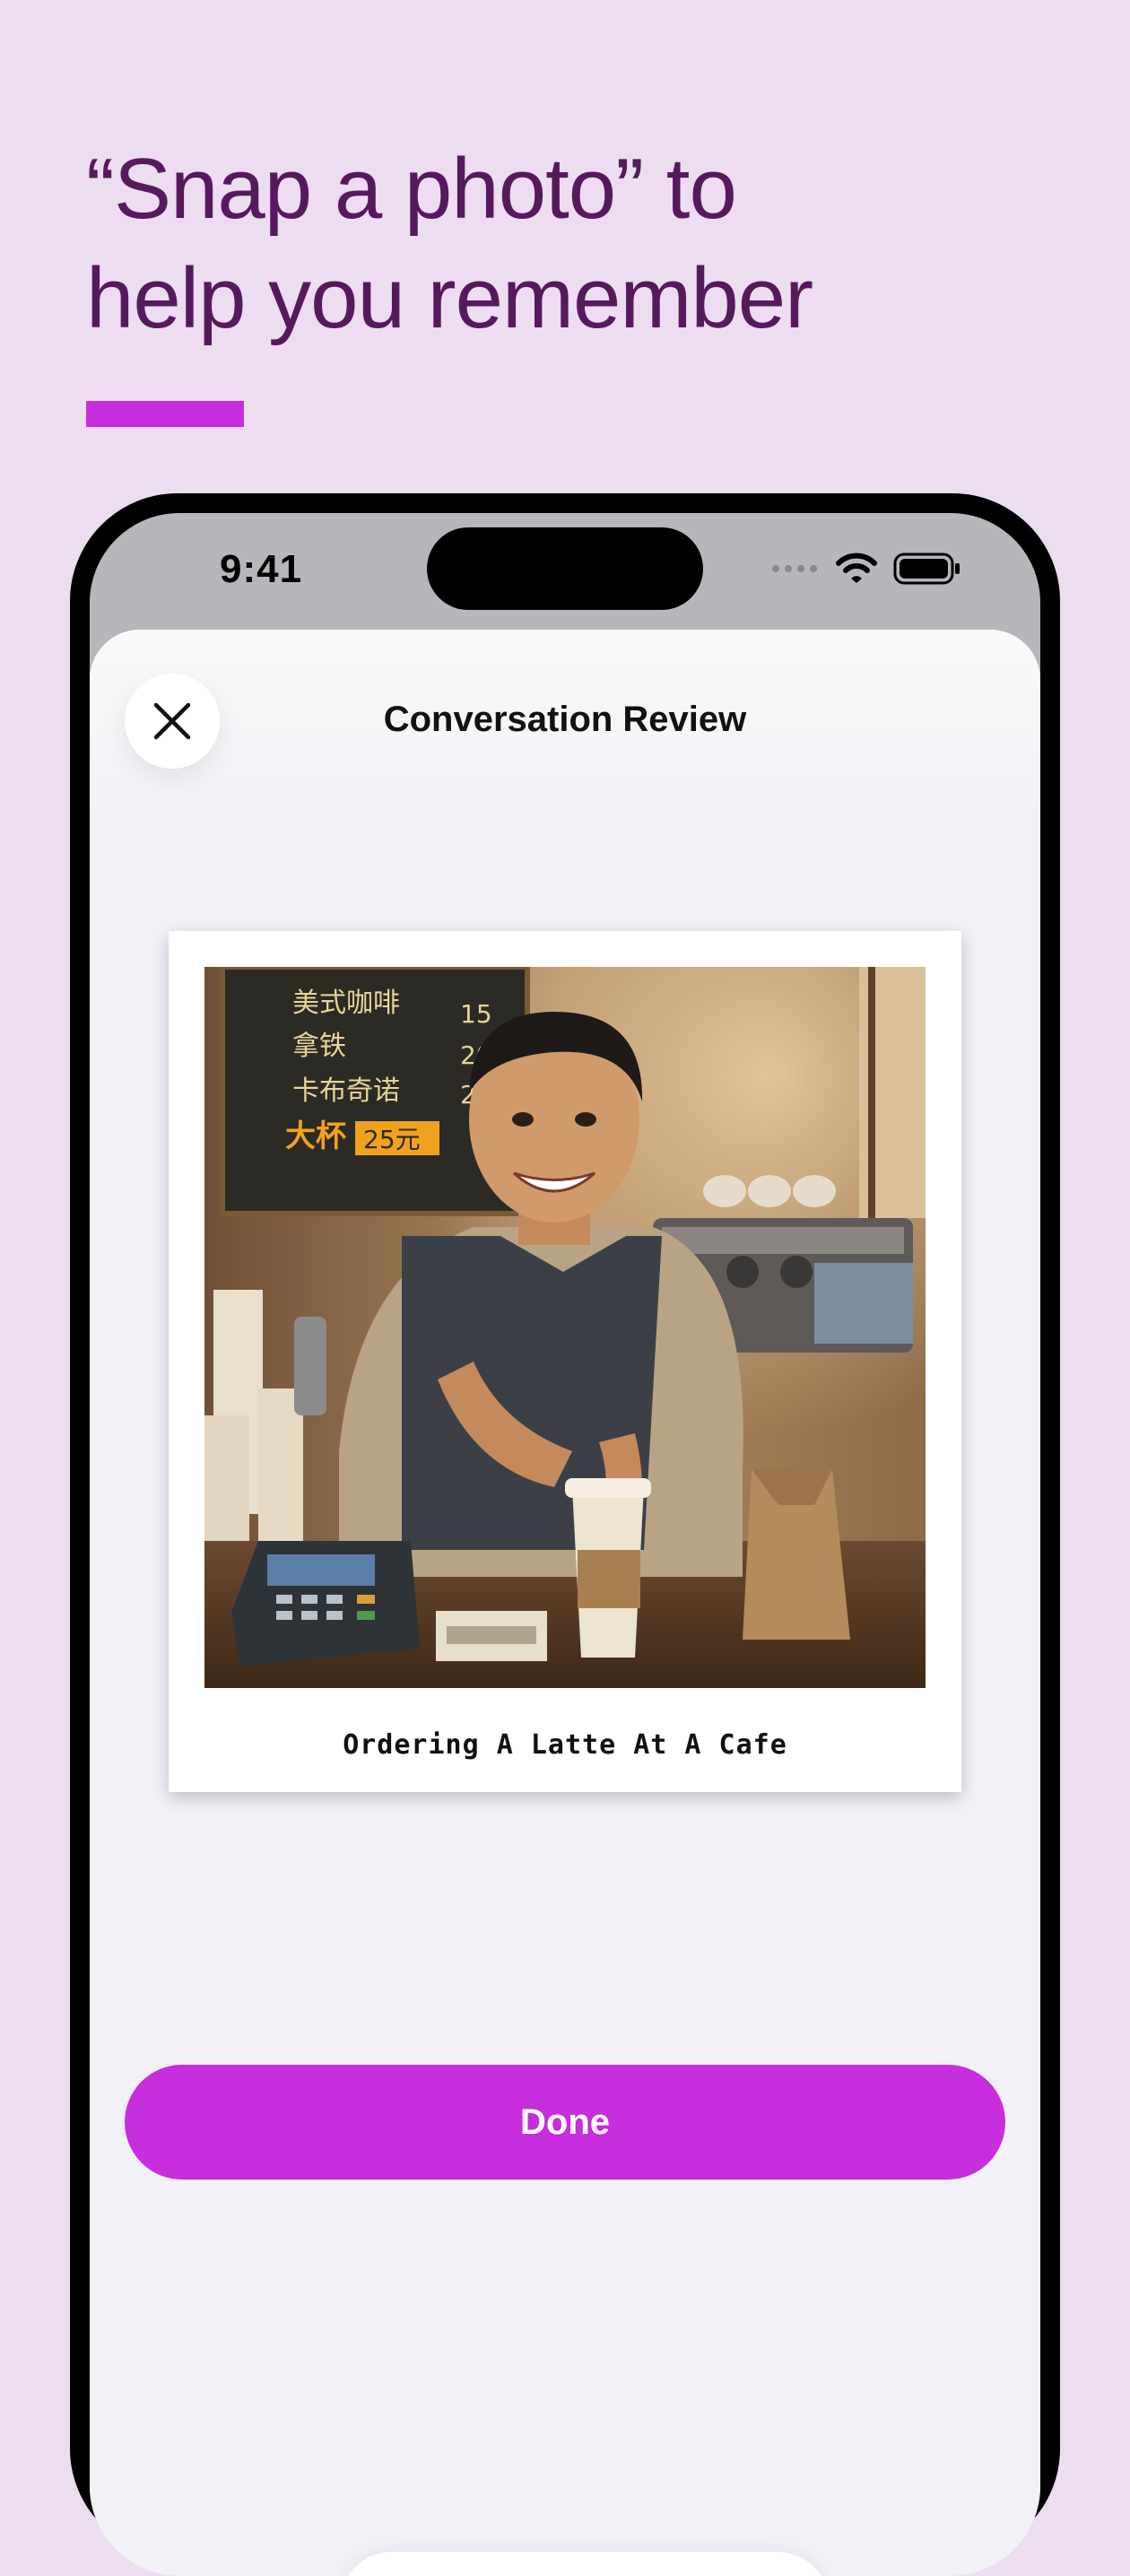 Image resolution: width=1130 pixels, height=2576 pixels. What do you see at coordinates (565, 568) in the screenshot?
I see `dynamic-island` at bounding box center [565, 568].